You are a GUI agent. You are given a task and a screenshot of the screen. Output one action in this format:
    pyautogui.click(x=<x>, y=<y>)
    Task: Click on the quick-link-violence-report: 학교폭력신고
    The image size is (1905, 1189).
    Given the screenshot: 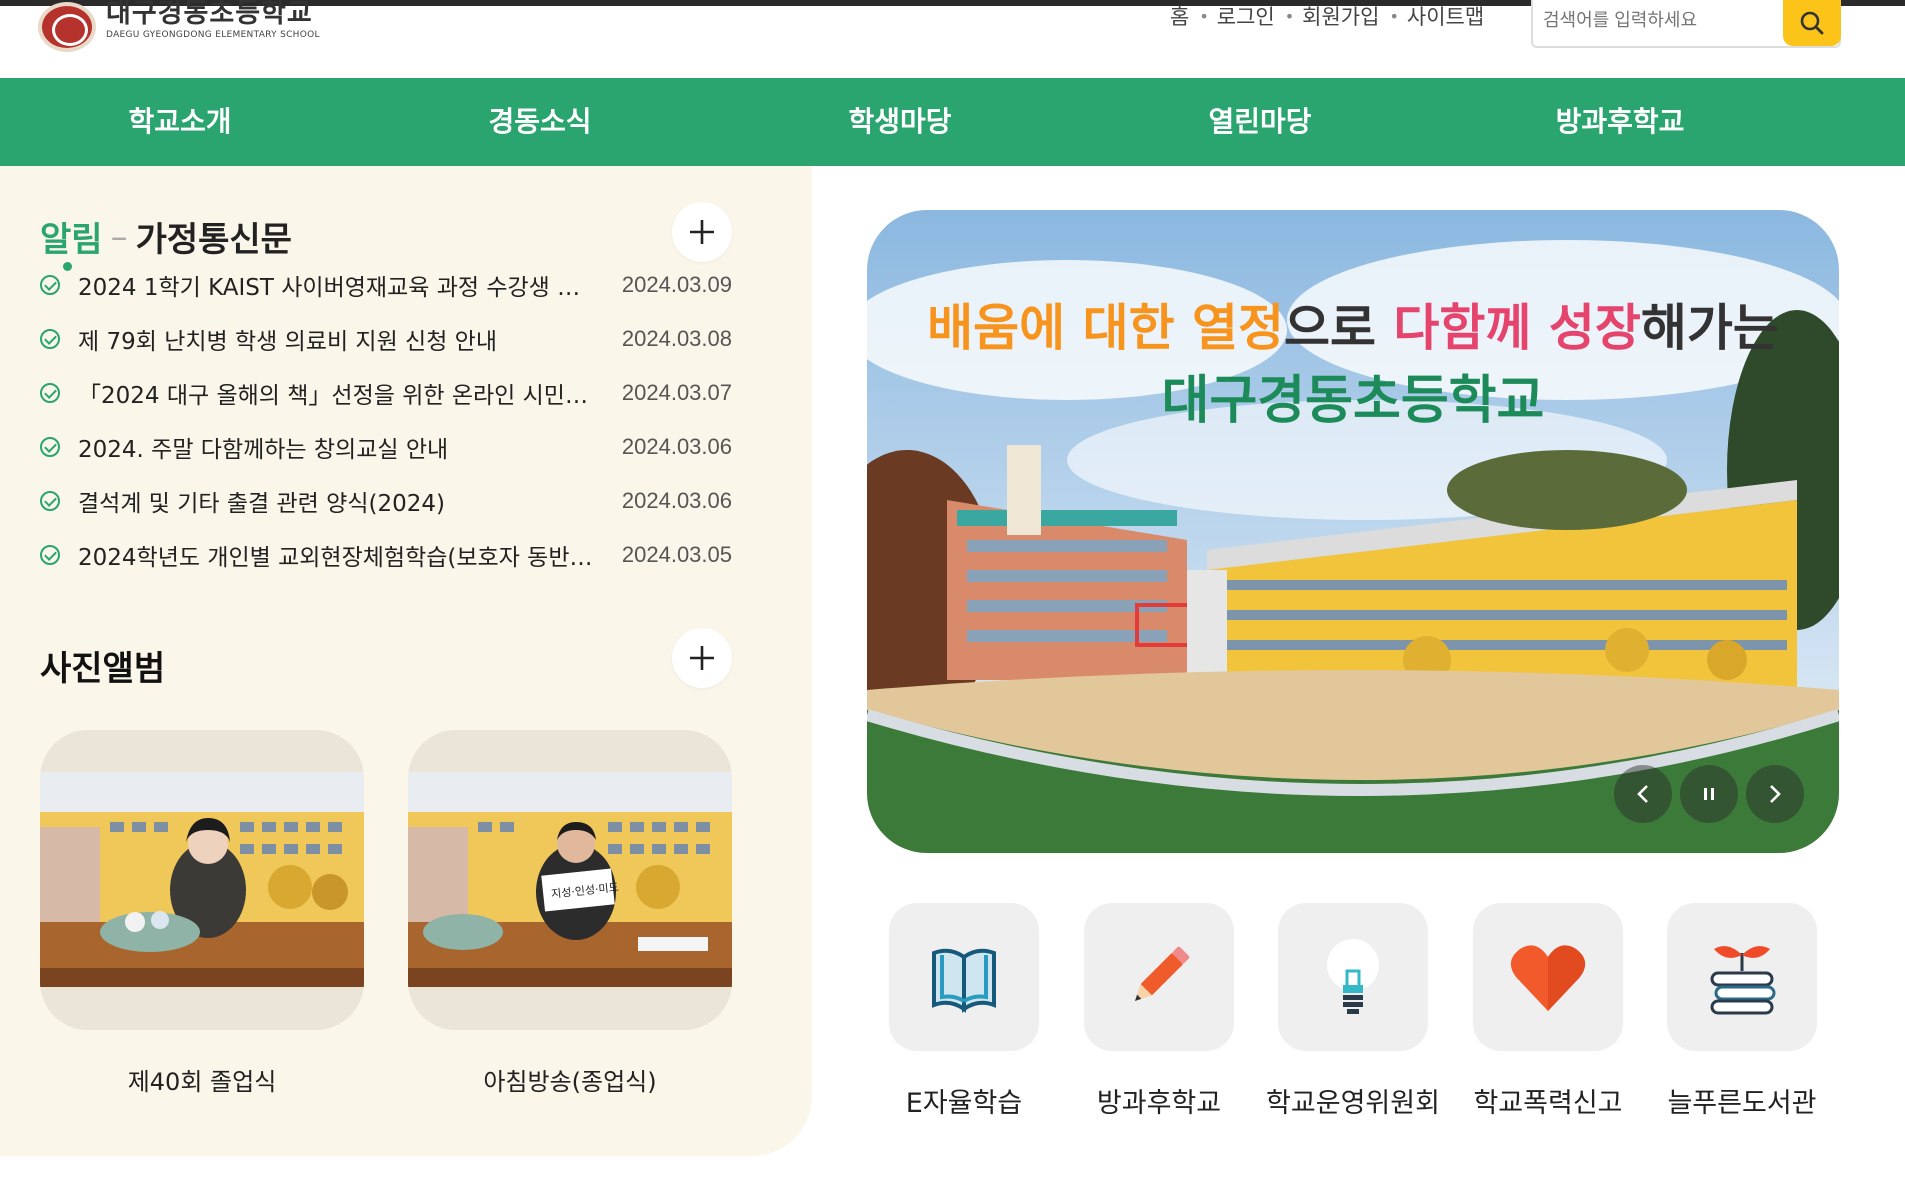 What is the action you would take?
    pyautogui.click(x=1548, y=1011)
    